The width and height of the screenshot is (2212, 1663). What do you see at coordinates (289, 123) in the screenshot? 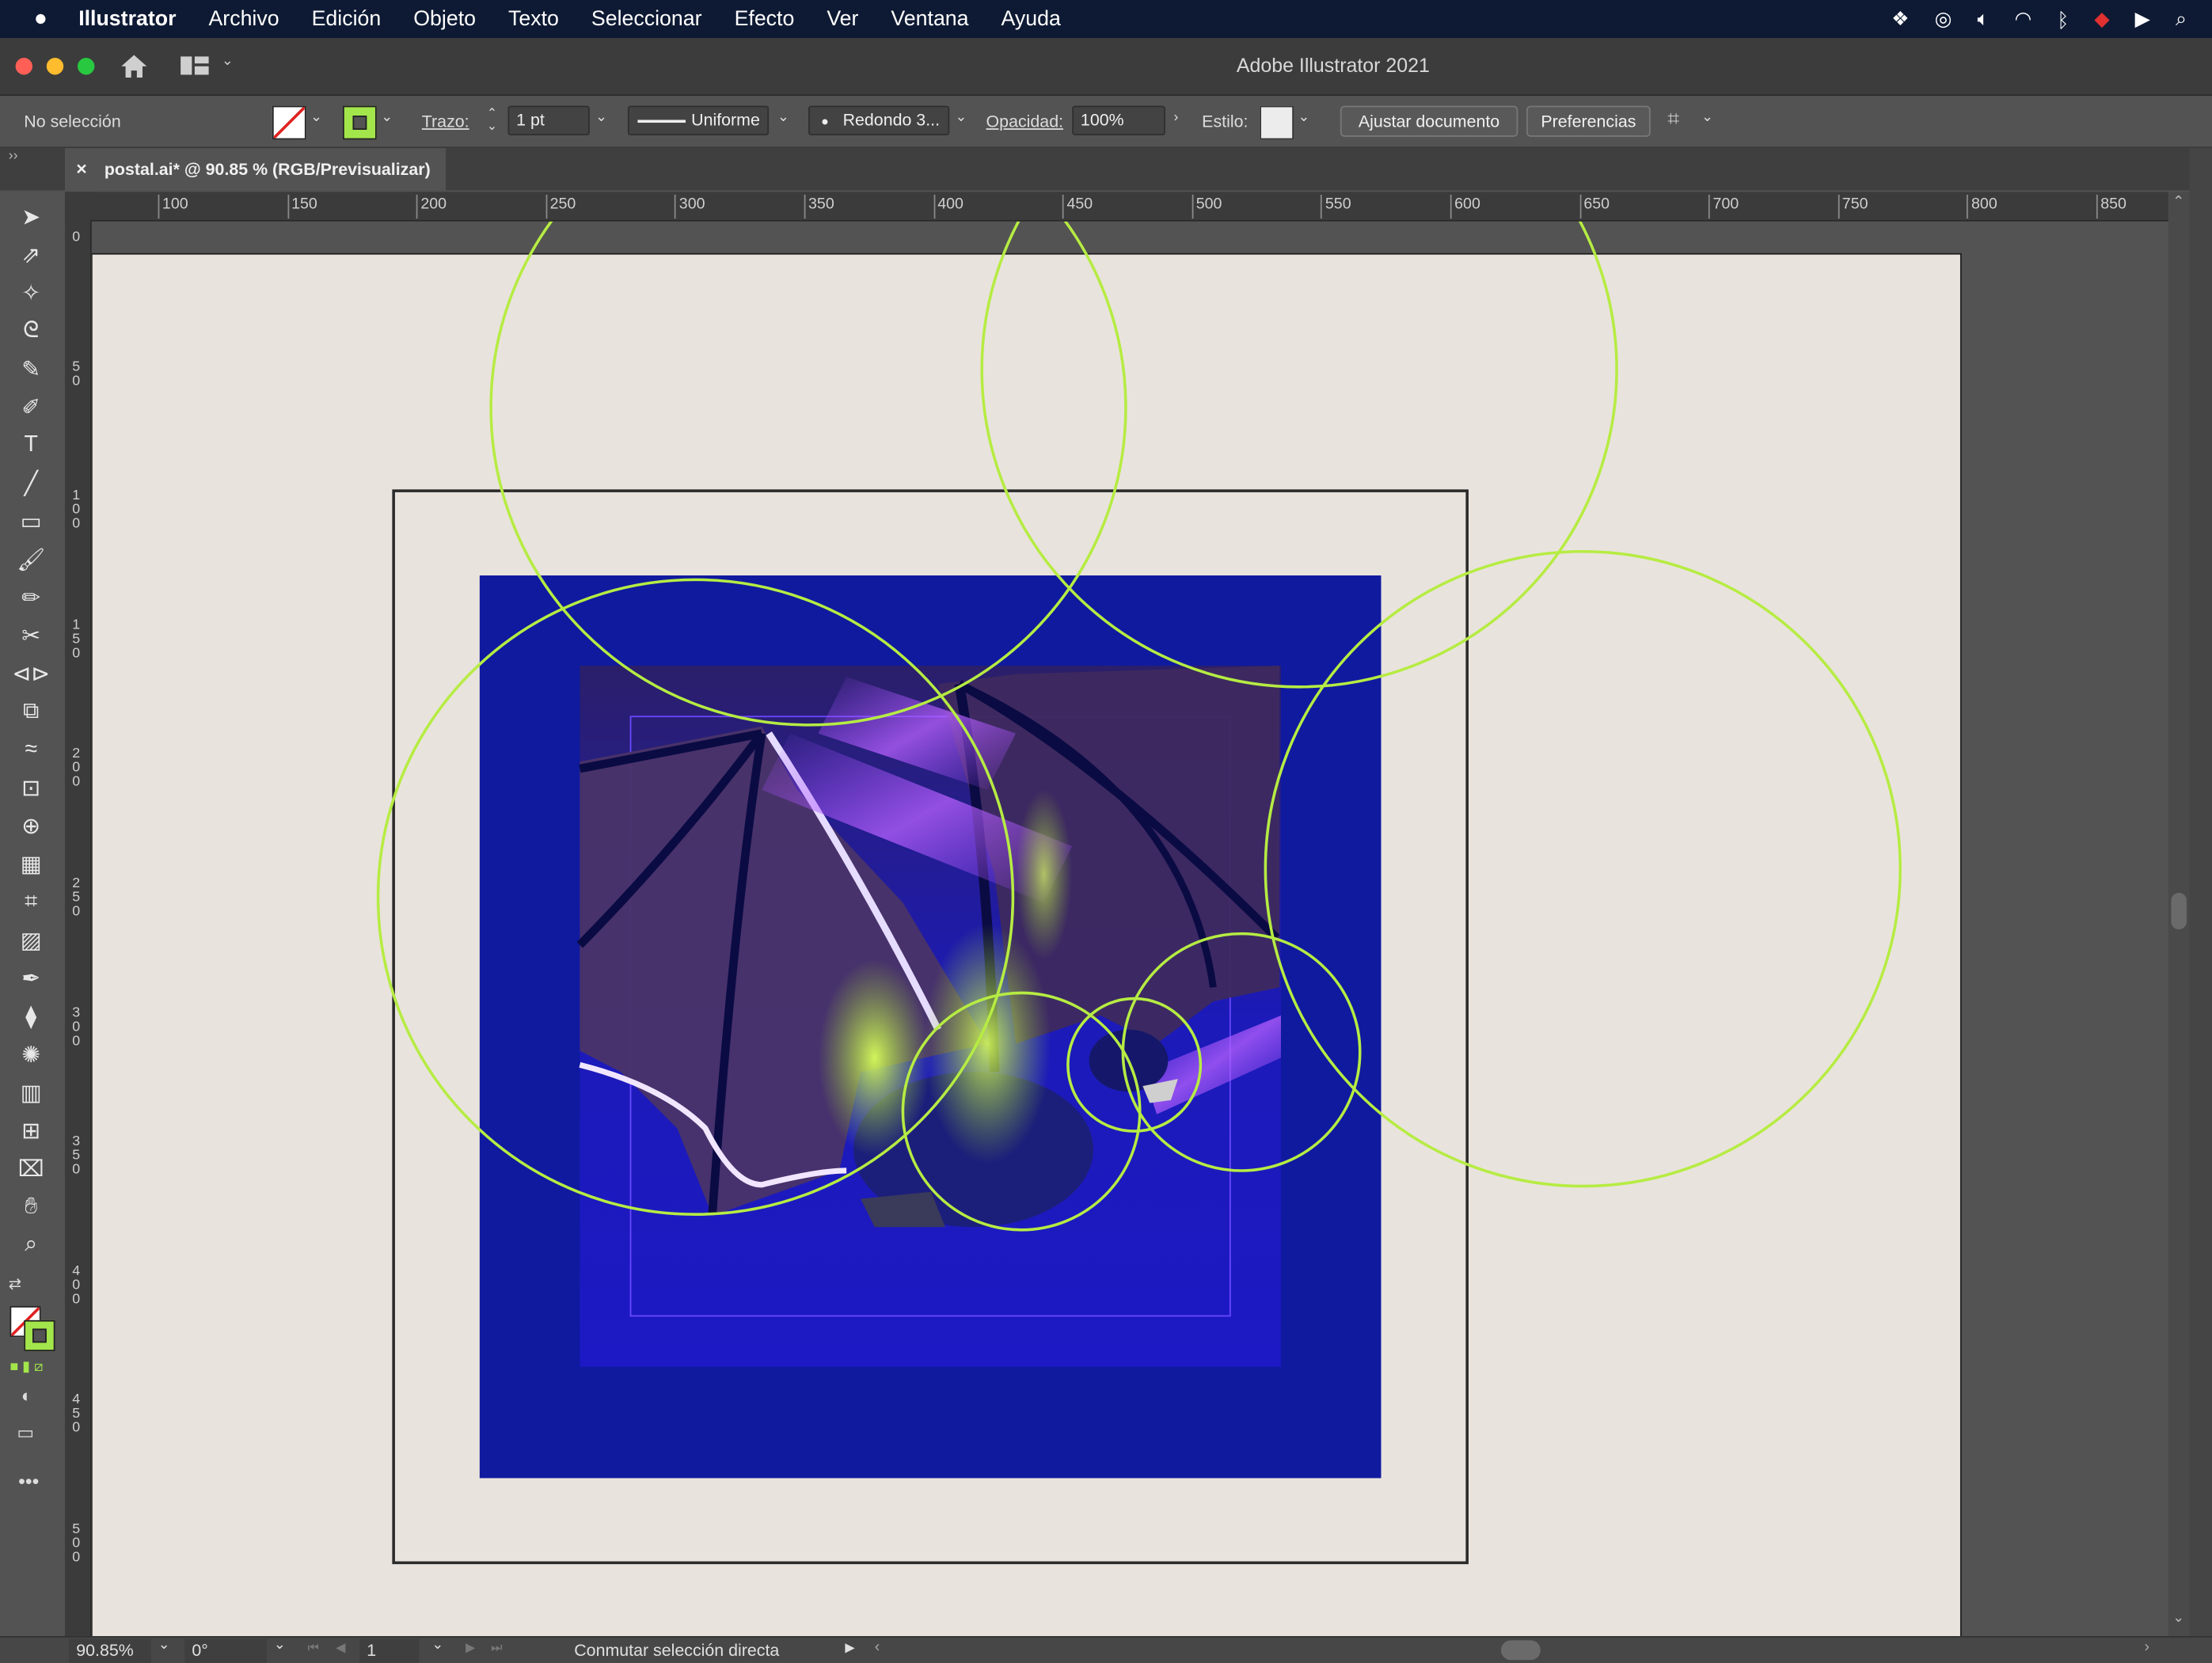
I see `fill-swatch` at bounding box center [289, 123].